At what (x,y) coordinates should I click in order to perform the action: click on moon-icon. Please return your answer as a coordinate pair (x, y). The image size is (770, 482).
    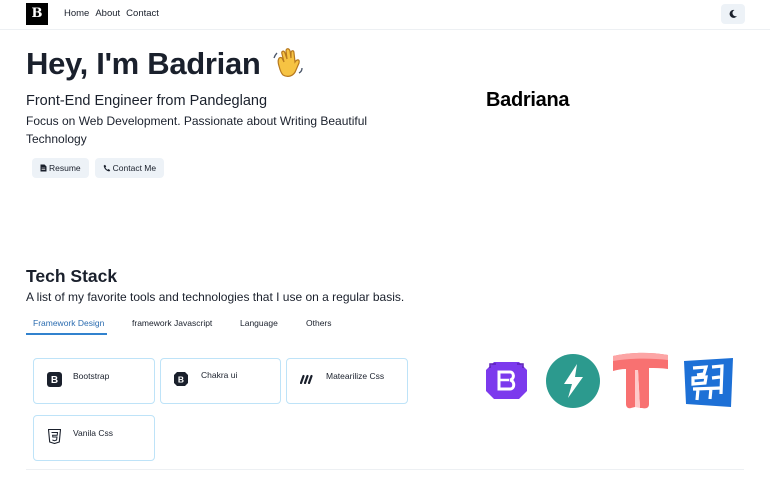
    Looking at the image, I should click on (733, 13).